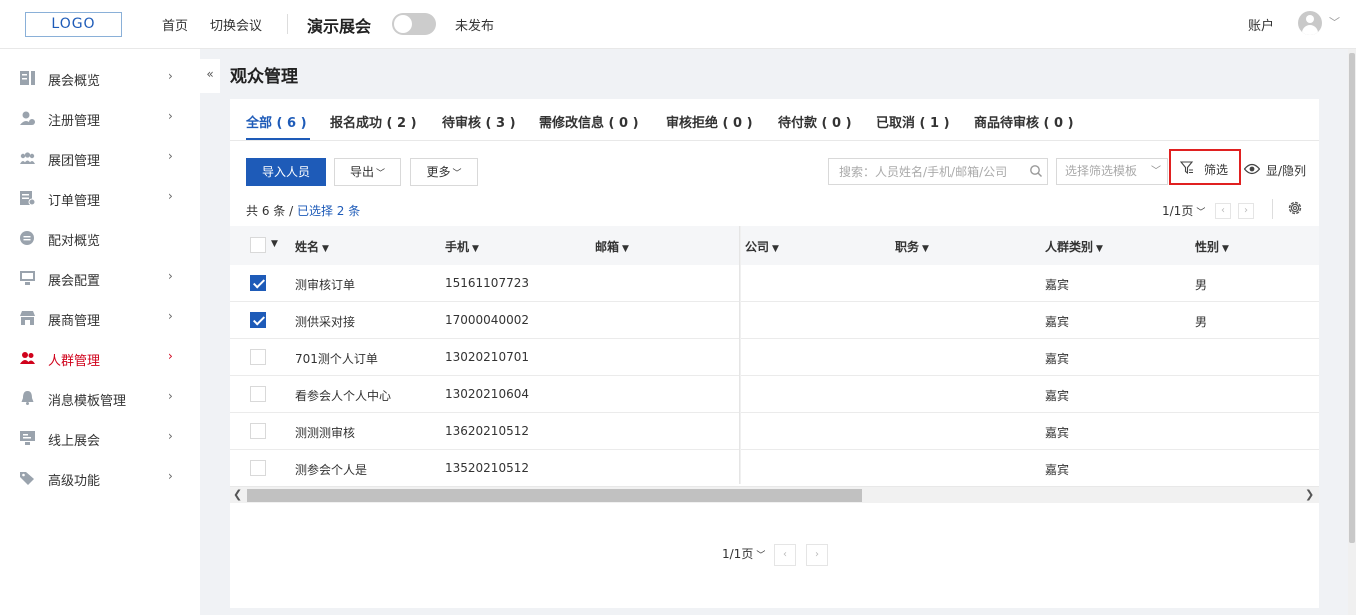  I want to click on avatar, so click(1310, 23).